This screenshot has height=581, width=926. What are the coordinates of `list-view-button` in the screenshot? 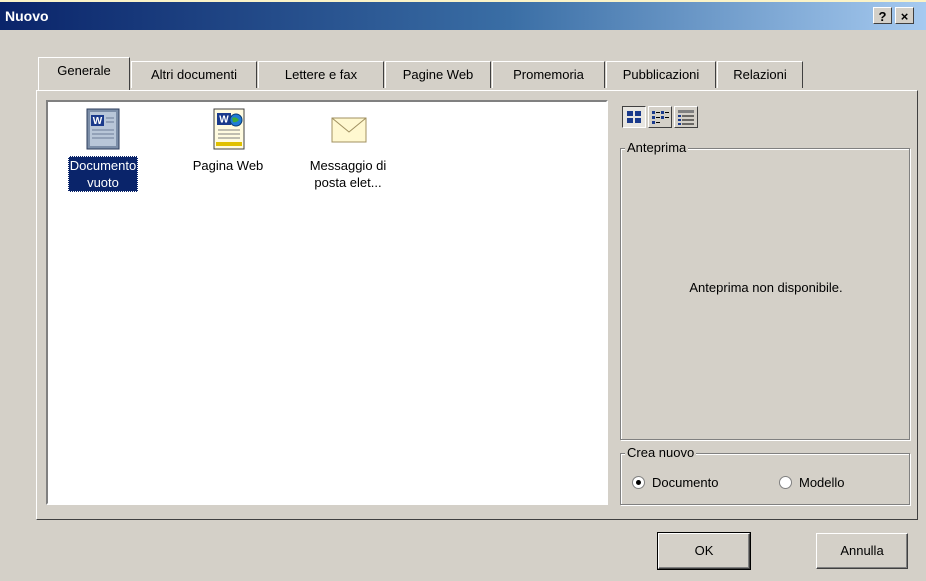 It's located at (660, 117).